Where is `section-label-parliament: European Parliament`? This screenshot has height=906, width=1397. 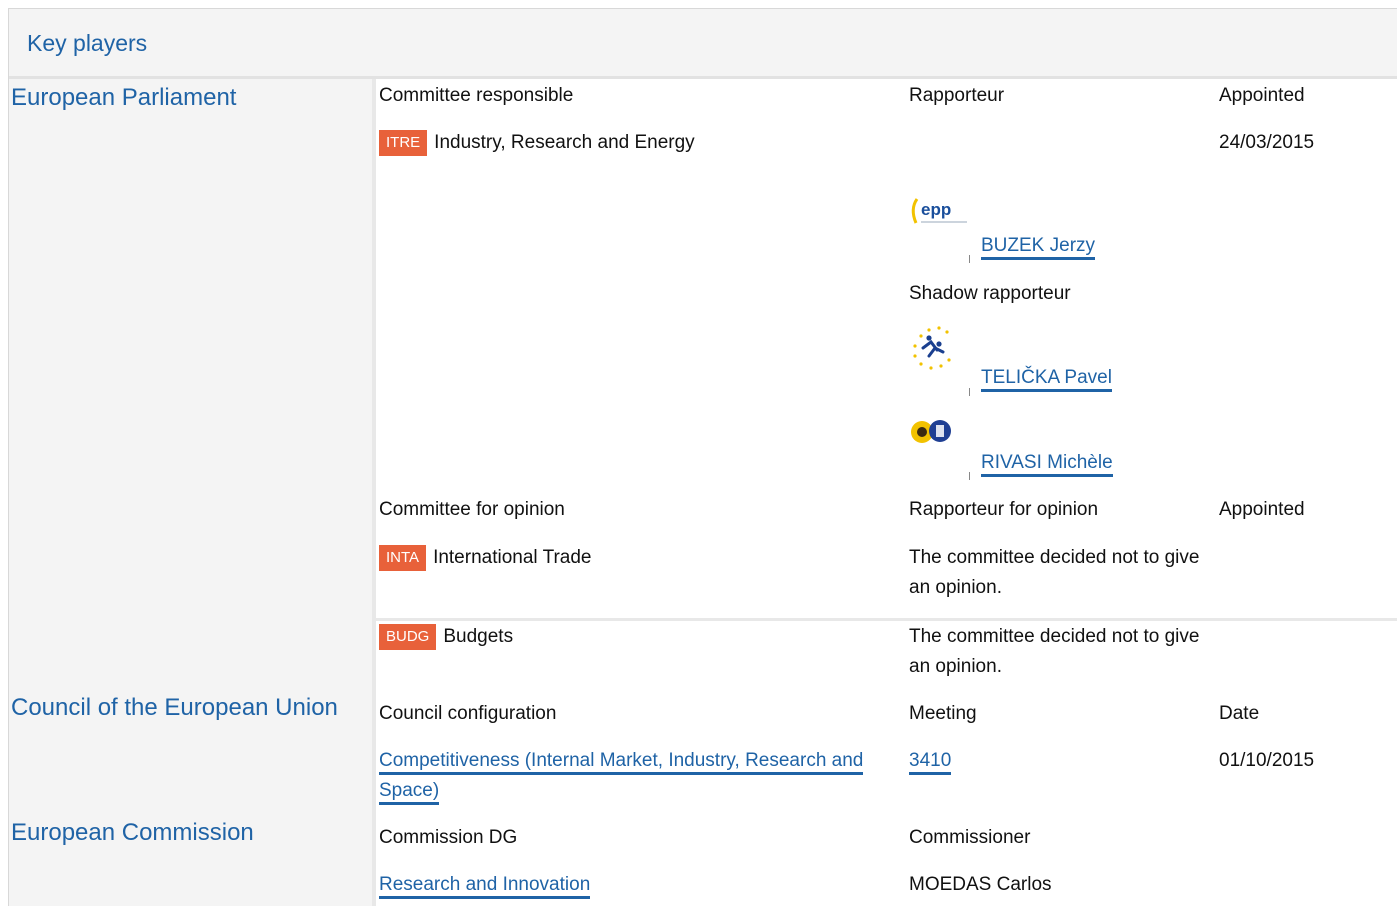
section-label-parliament: European Parliament is located at coordinates (124, 97).